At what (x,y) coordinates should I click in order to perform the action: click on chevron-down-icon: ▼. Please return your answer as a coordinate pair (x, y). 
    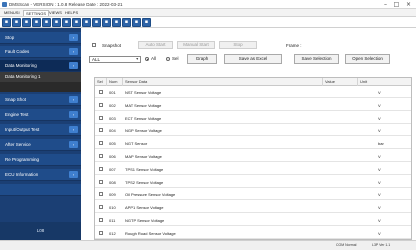
    Looking at the image, I should click on (137, 59).